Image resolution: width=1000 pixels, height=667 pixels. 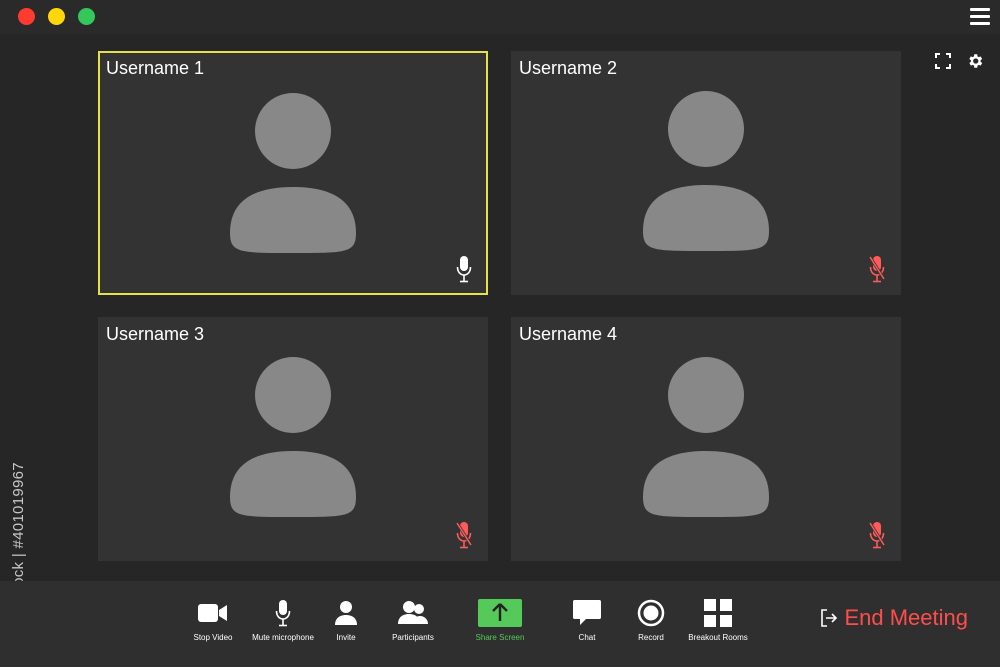 I want to click on breakout-rooms-label: Breakout Rooms, so click(x=718, y=637).